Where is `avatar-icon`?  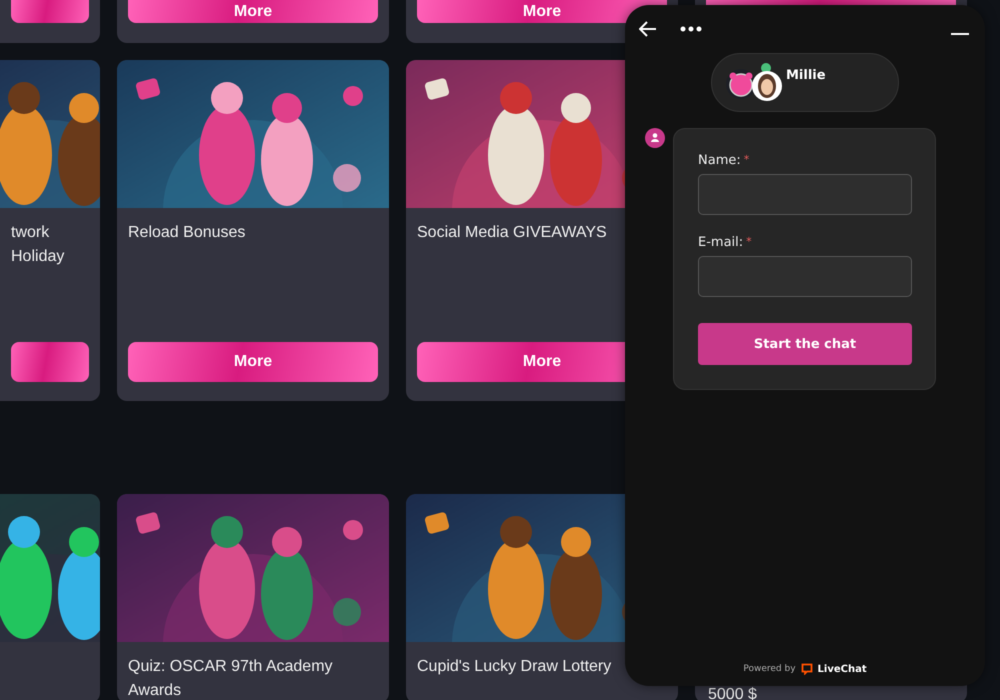 avatar-icon is located at coordinates (755, 84).